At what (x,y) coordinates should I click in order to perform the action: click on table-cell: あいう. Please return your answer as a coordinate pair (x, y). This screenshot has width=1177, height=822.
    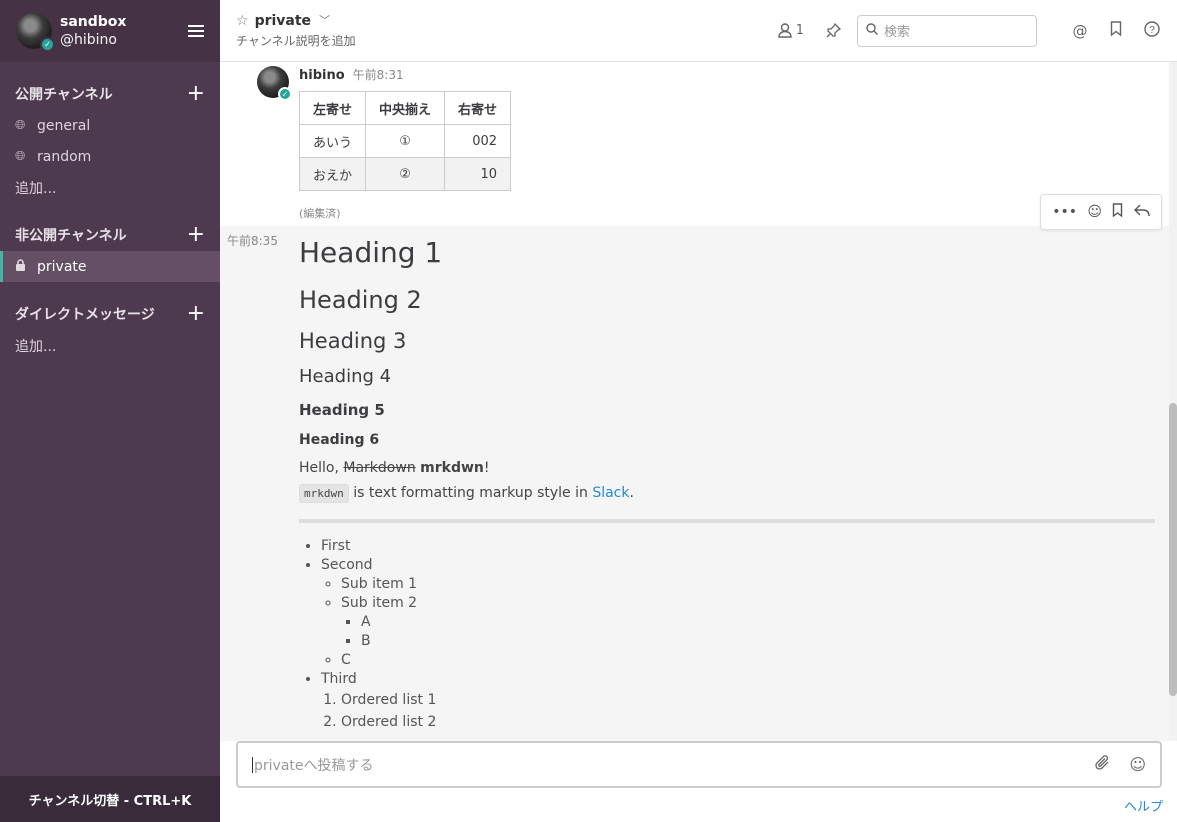
    Looking at the image, I should click on (332, 141).